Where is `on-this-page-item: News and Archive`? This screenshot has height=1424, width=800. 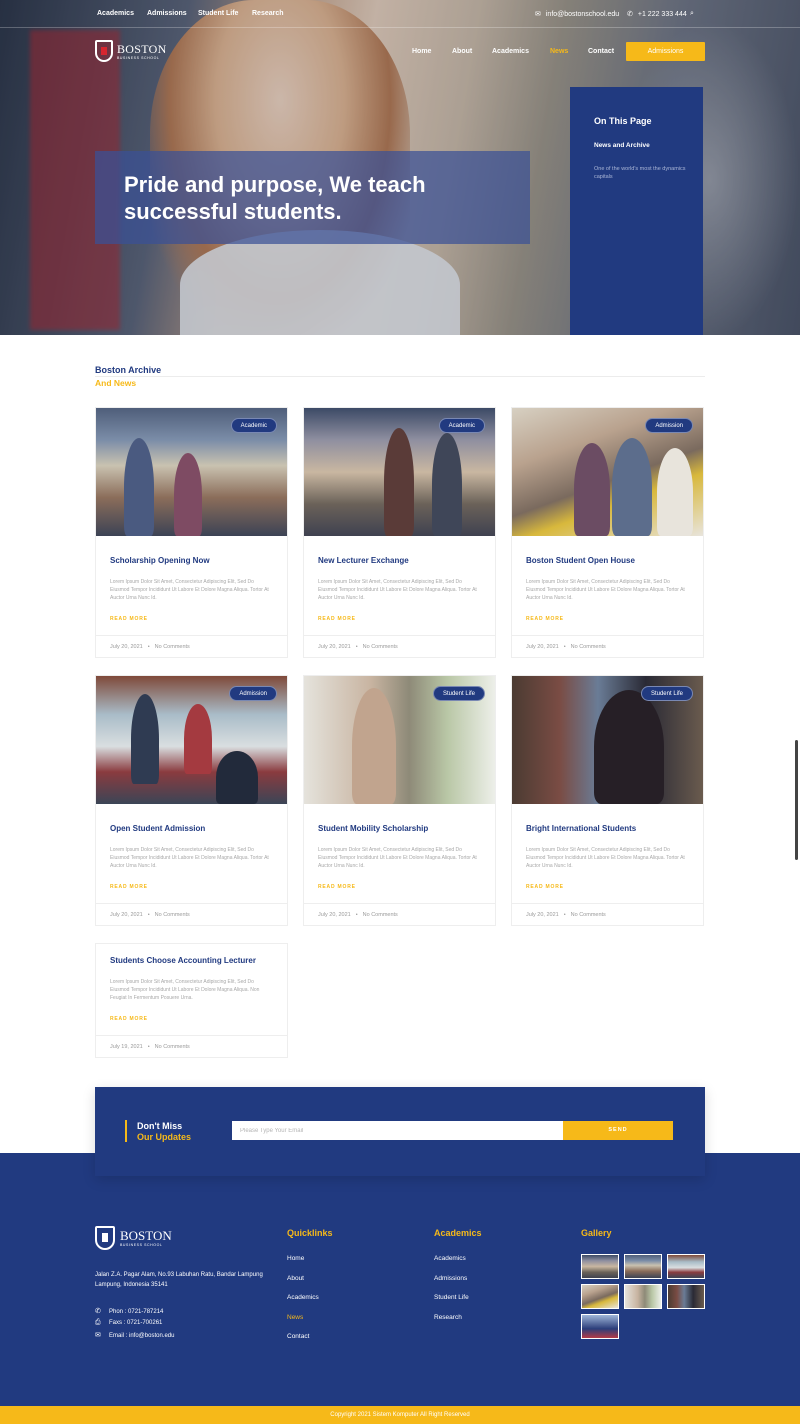 on-this-page-item: News and Archive is located at coordinates (624, 146).